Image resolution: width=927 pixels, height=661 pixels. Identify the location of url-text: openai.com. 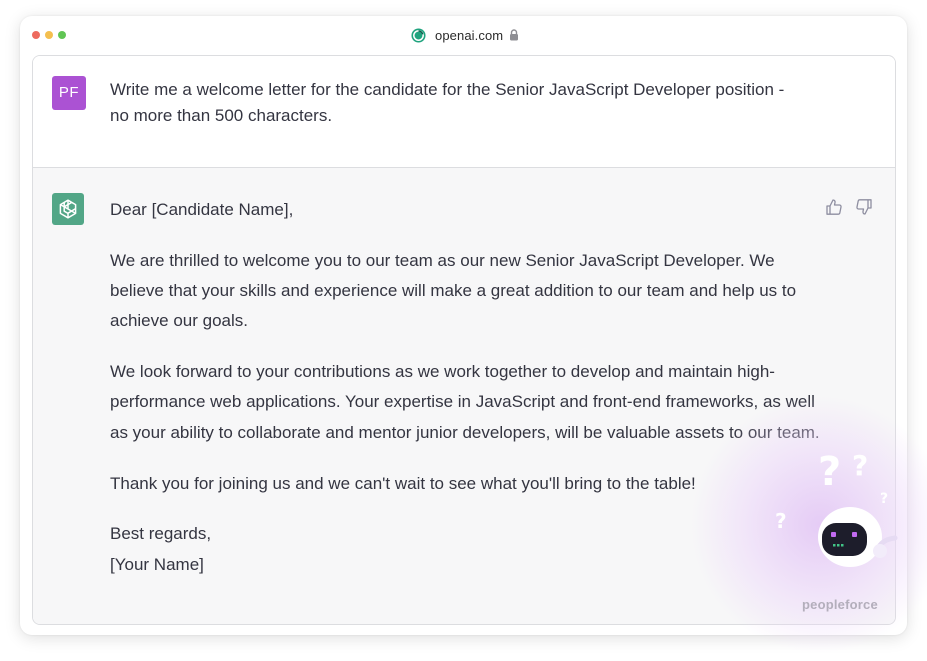
(469, 35).